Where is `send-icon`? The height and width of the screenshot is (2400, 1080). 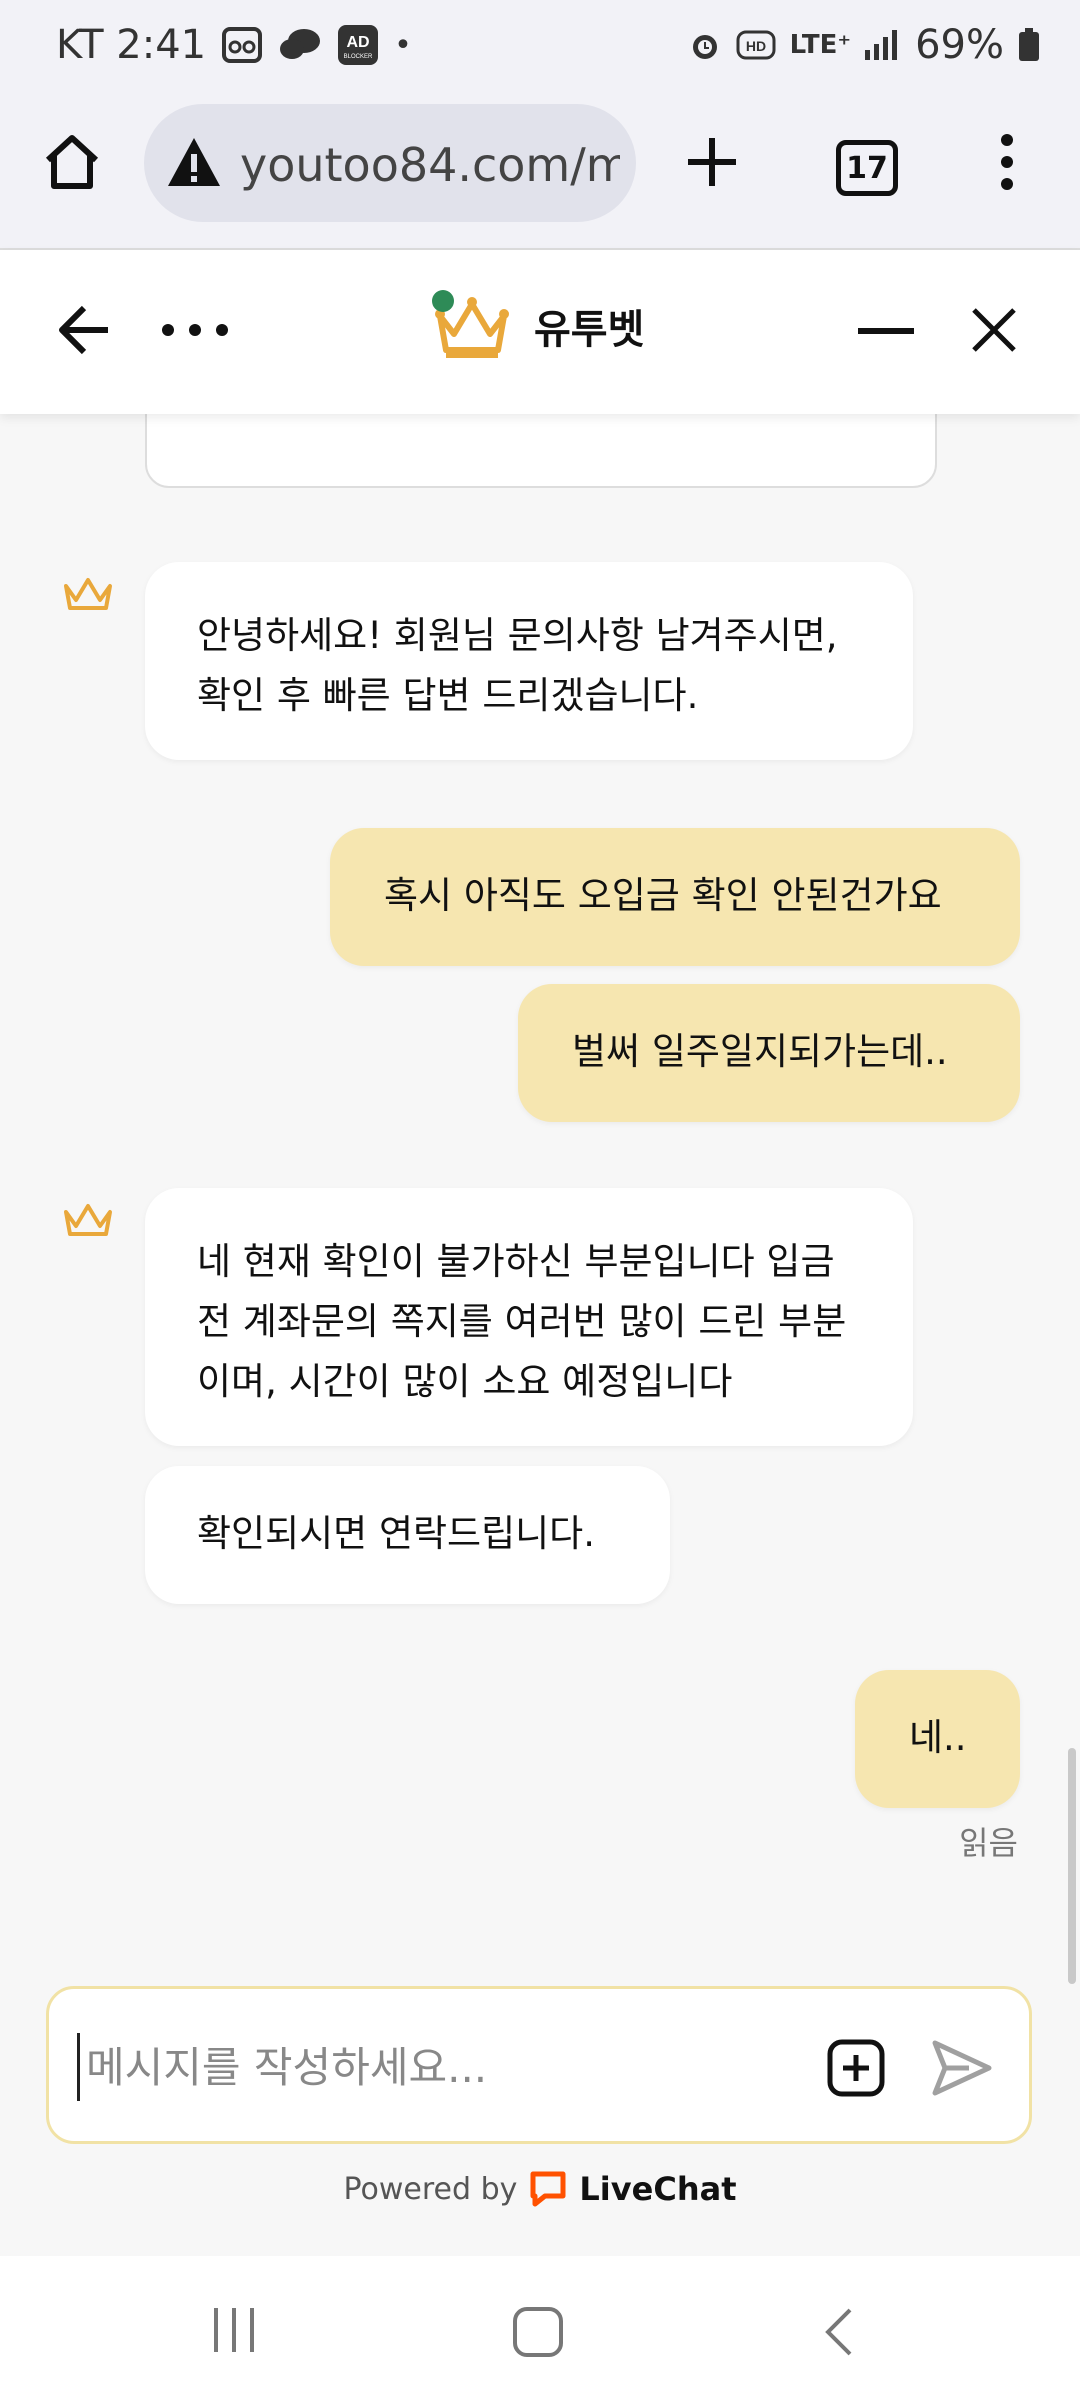
send-icon is located at coordinates (962, 2068).